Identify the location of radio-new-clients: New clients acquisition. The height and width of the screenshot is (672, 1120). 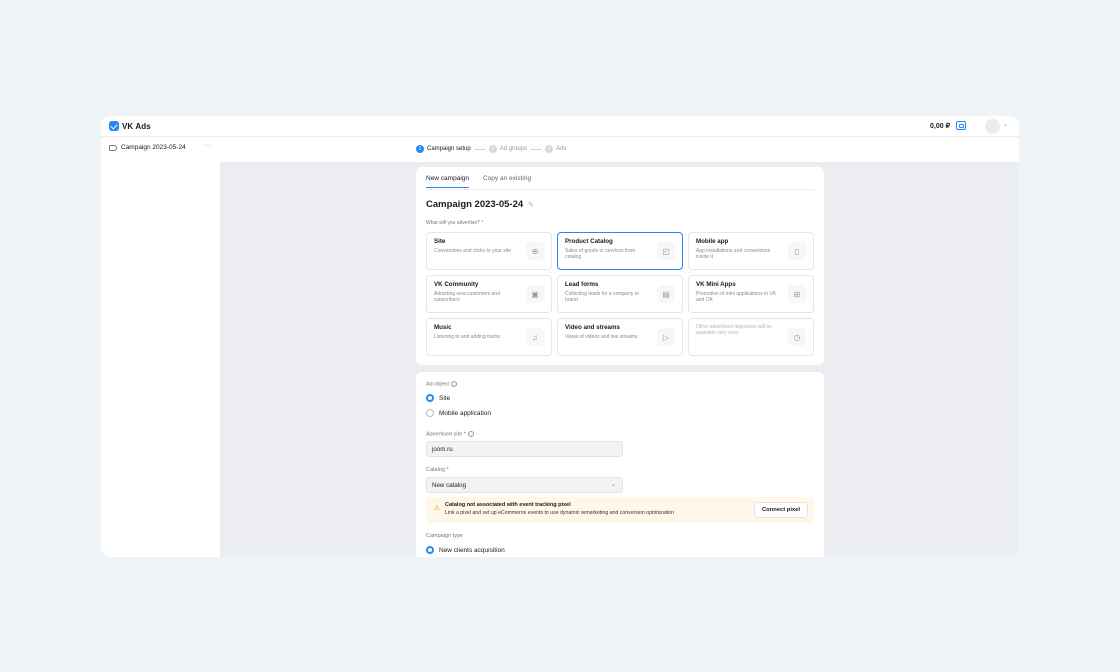
(465, 550).